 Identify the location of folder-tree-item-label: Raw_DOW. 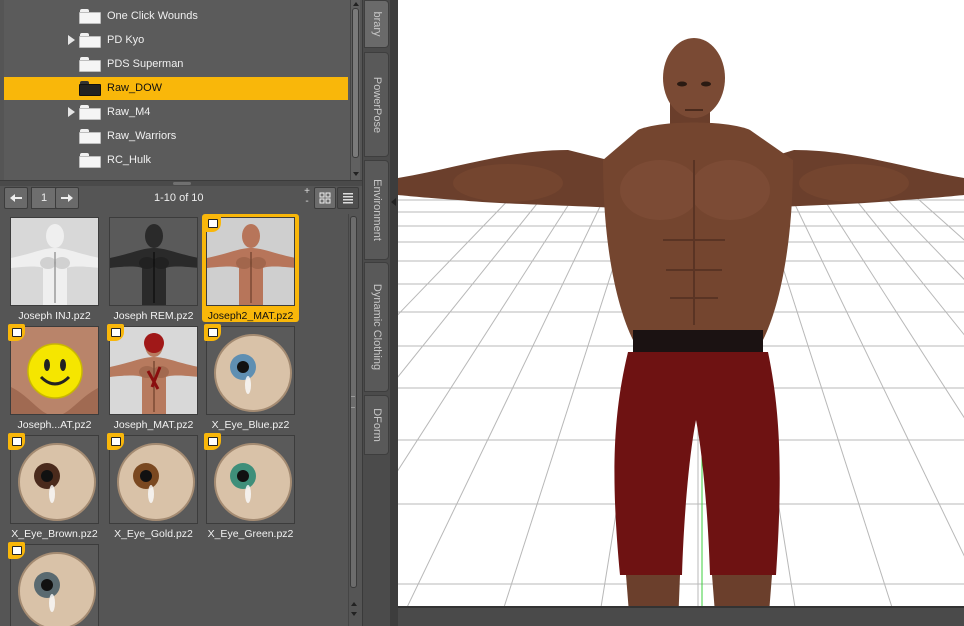
(135, 88).